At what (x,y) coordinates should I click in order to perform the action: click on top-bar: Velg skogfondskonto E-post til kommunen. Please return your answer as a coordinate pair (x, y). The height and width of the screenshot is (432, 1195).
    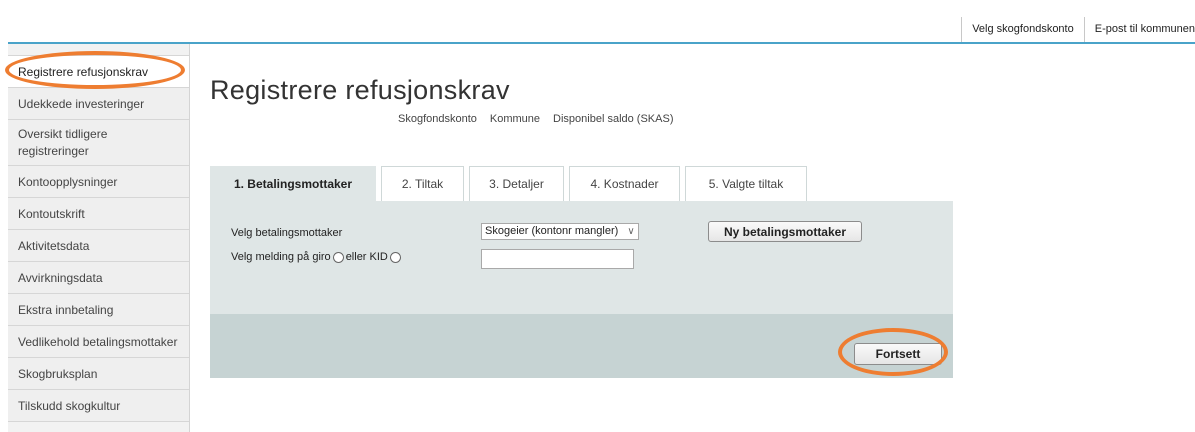
    Looking at the image, I should click on (601, 30).